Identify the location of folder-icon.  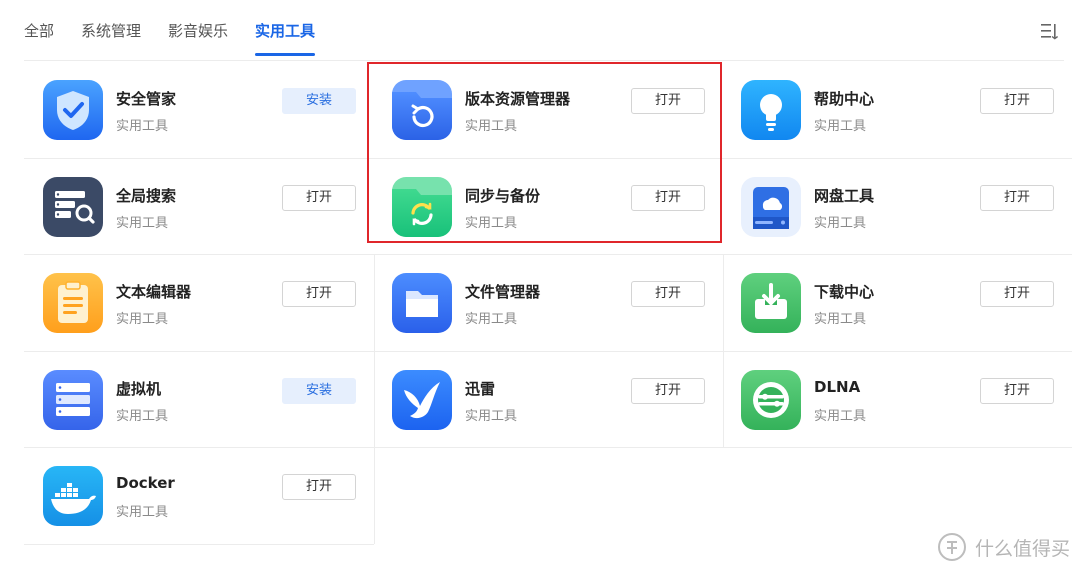
(422, 303).